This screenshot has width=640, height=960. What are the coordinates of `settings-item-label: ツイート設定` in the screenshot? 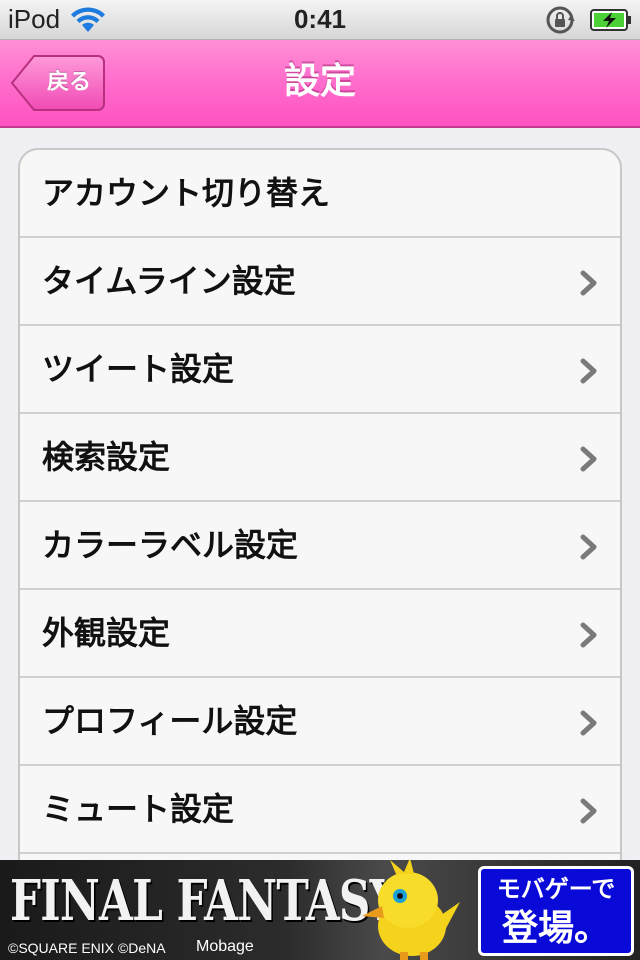 It's located at (138, 369).